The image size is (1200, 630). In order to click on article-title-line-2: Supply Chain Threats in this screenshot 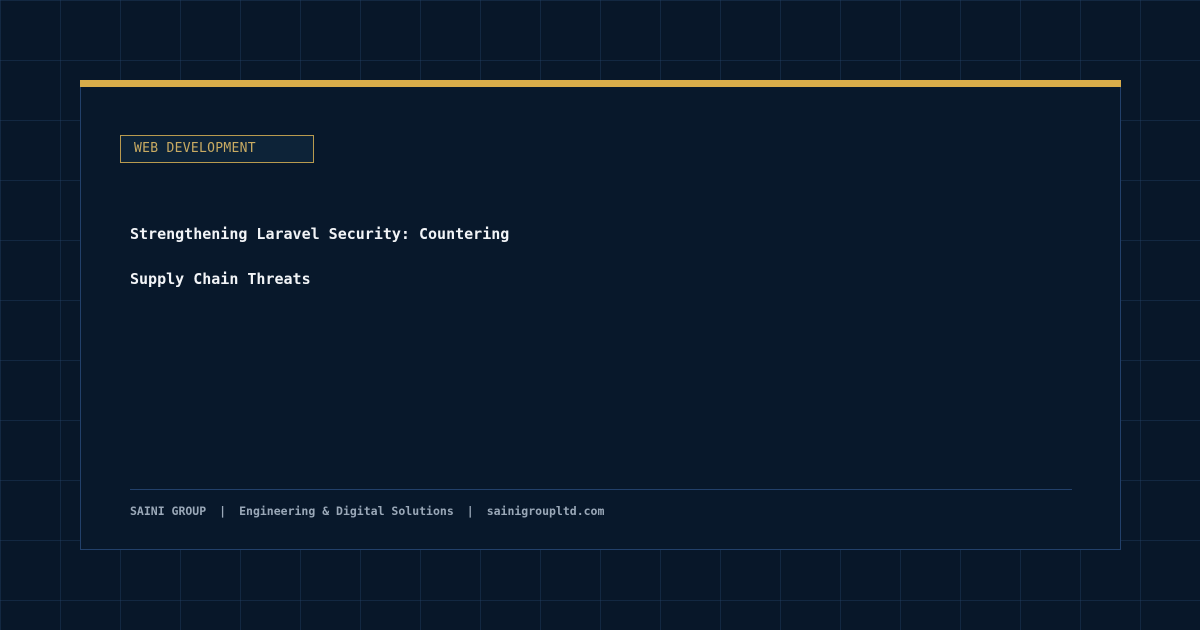, I will do `click(220, 279)`.